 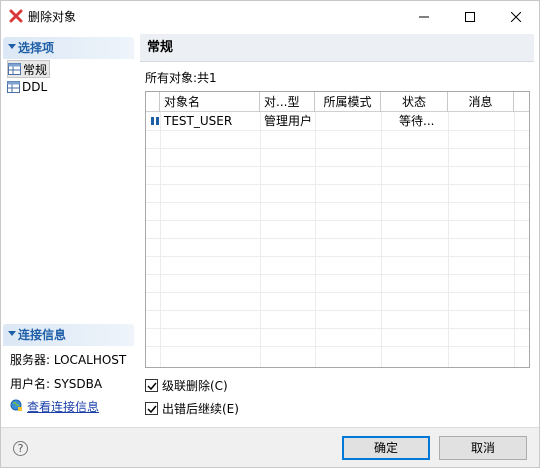 I want to click on pause-icon, so click(x=155, y=121).